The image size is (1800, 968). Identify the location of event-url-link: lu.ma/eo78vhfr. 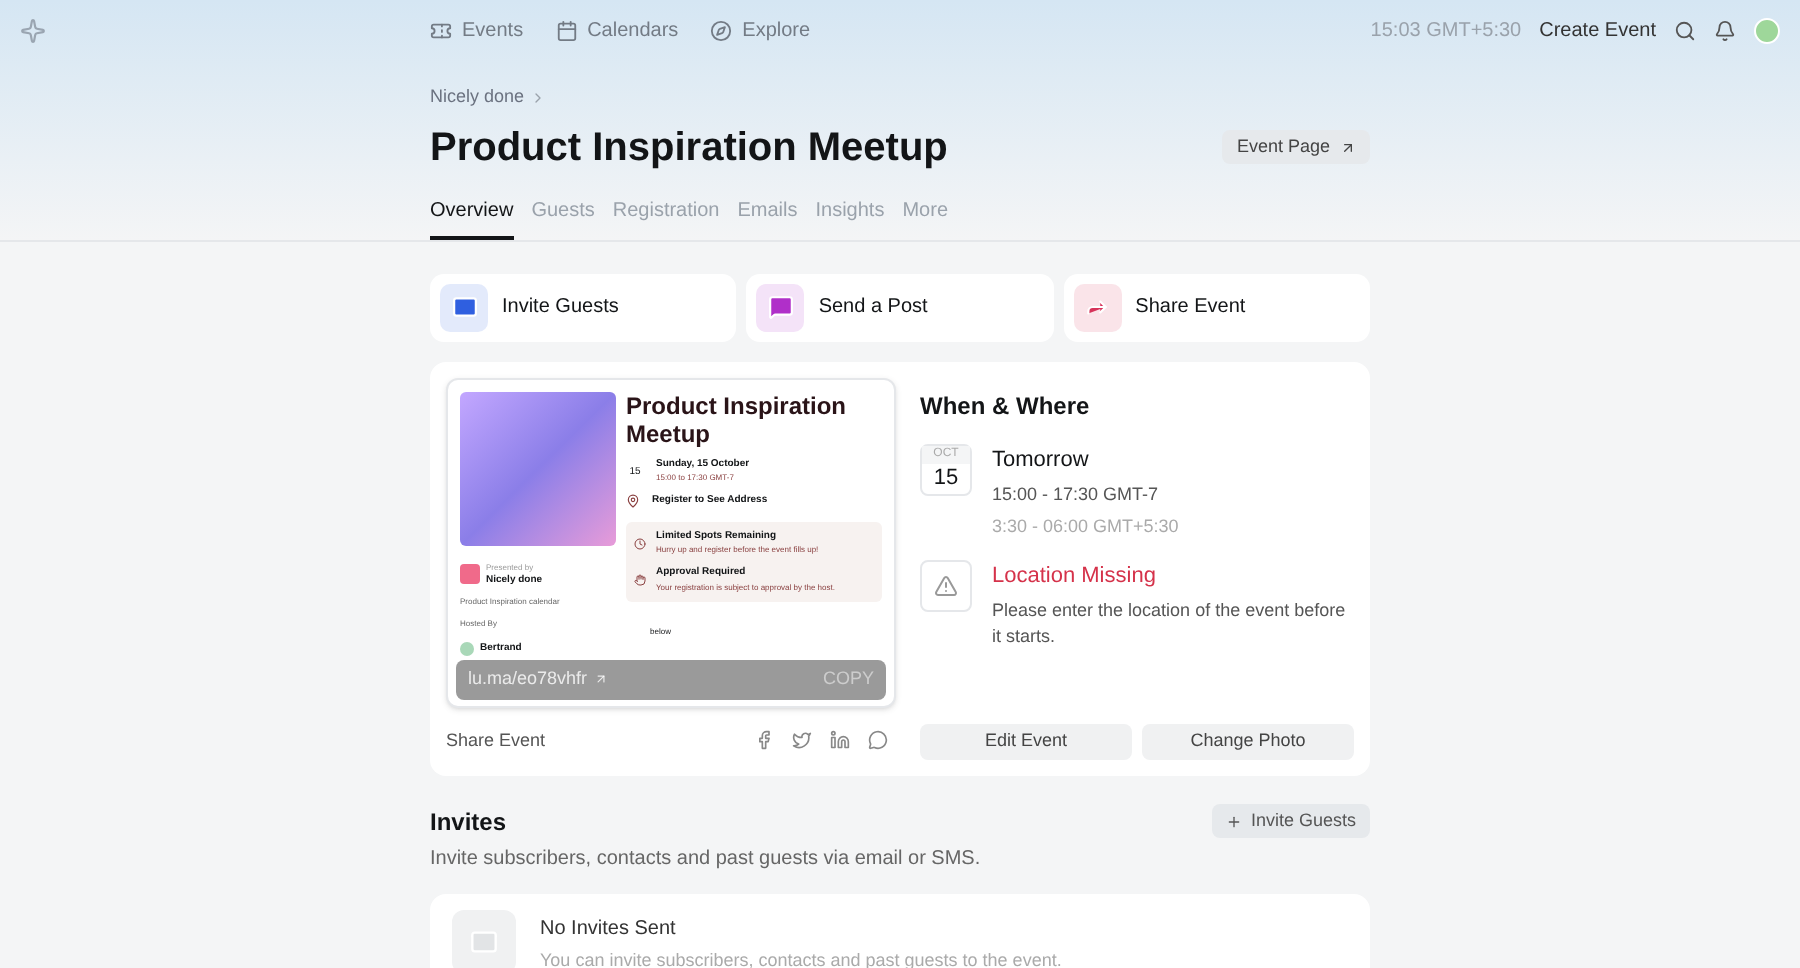
(538, 679).